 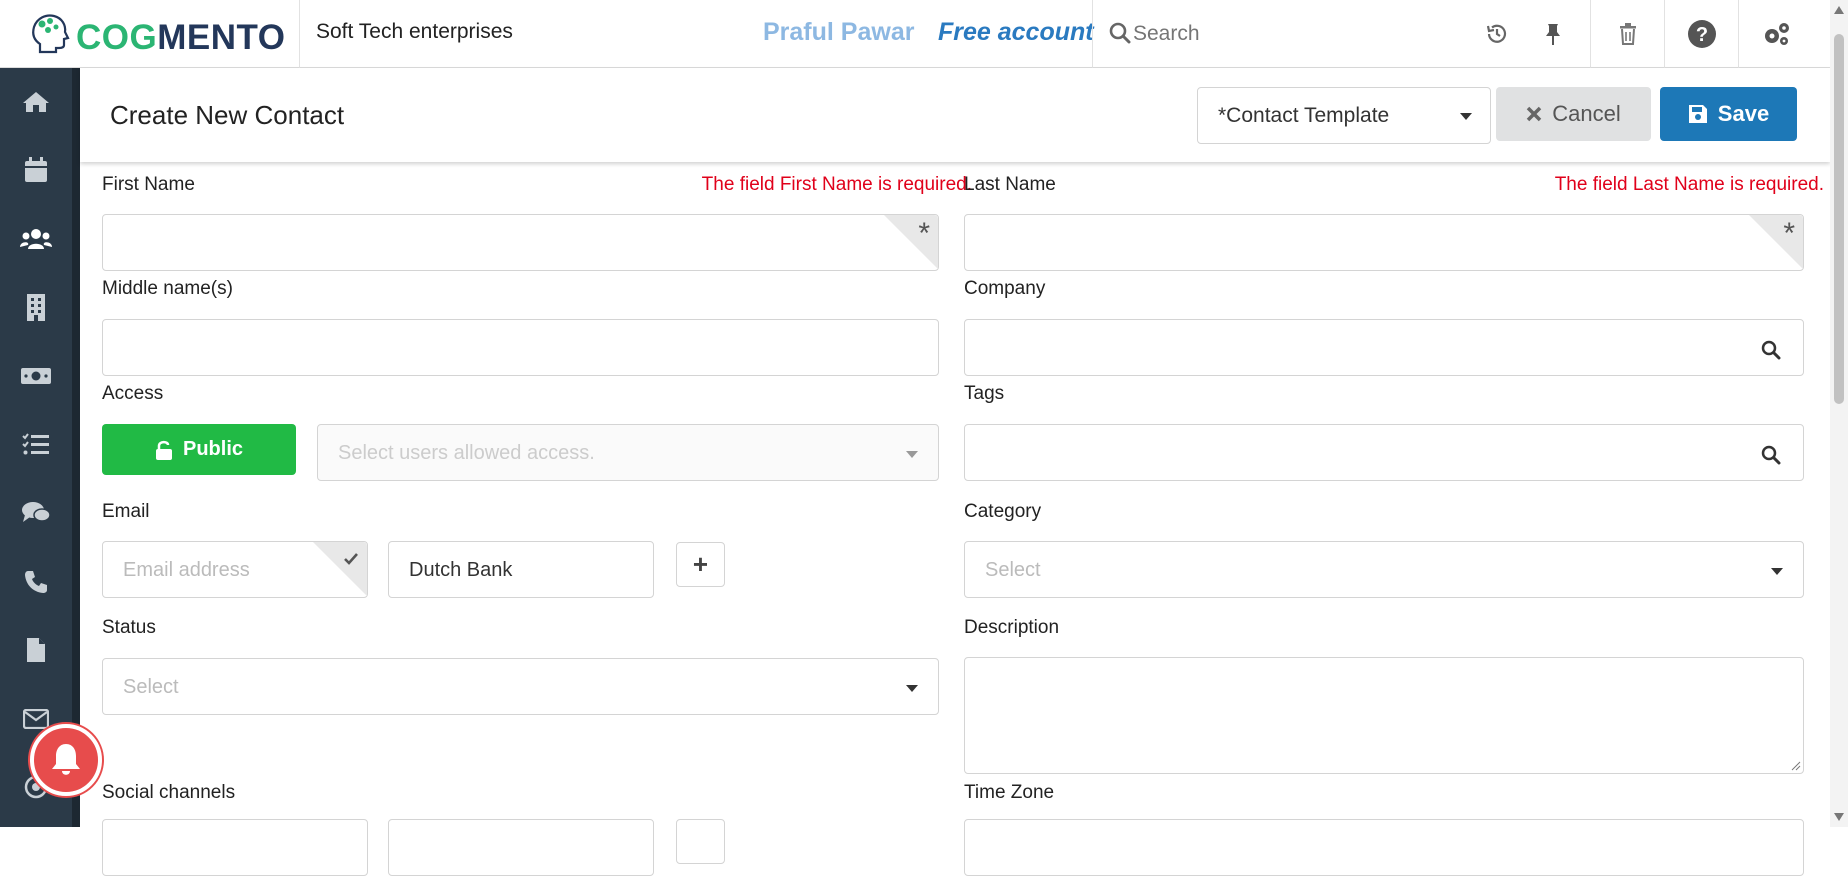 What do you see at coordinates (51, 34) in the screenshot?
I see `logo-head-icon` at bounding box center [51, 34].